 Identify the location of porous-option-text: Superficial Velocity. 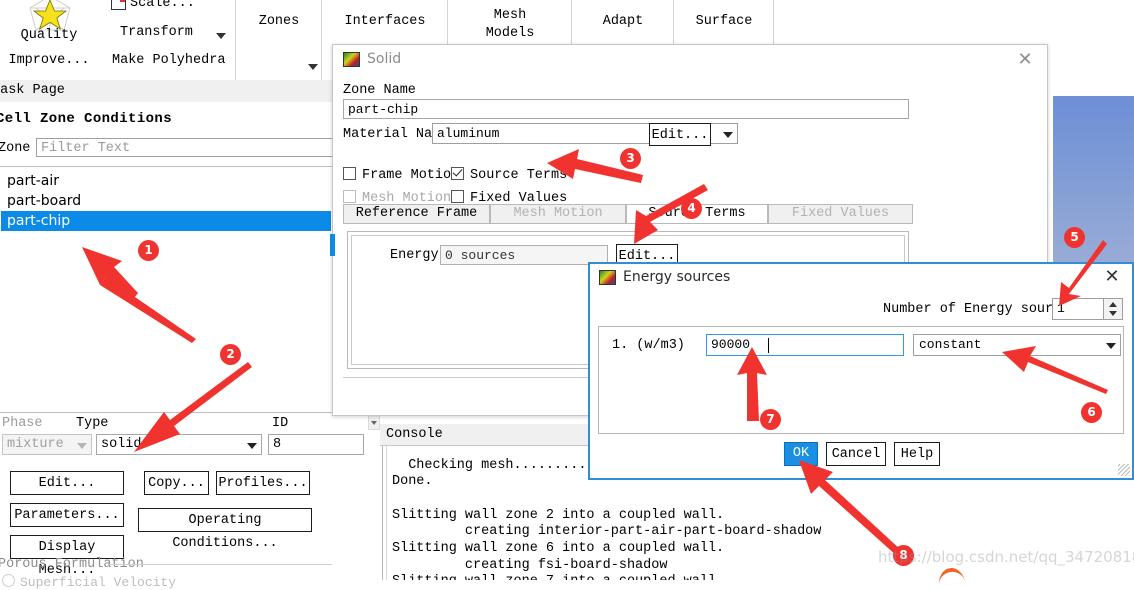
(98, 582).